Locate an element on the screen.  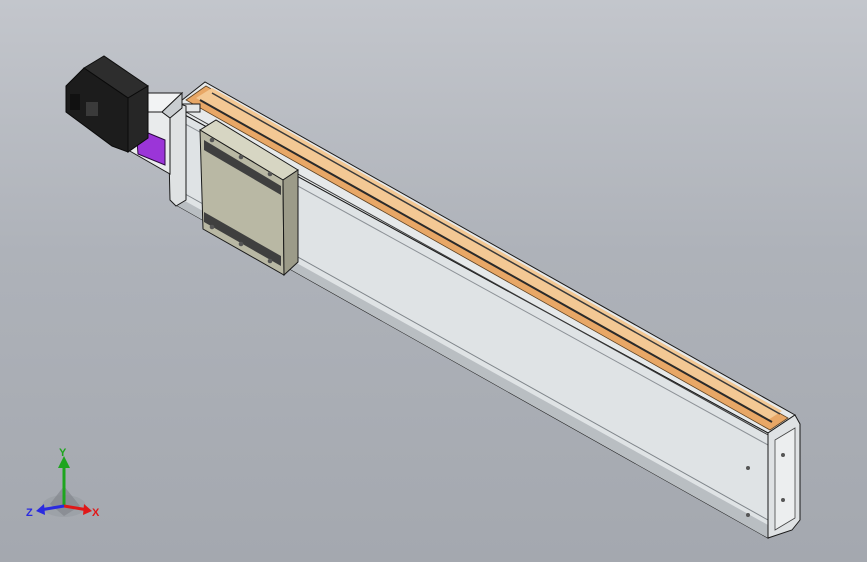
end-cap-inner is located at coordinates (785, 479).